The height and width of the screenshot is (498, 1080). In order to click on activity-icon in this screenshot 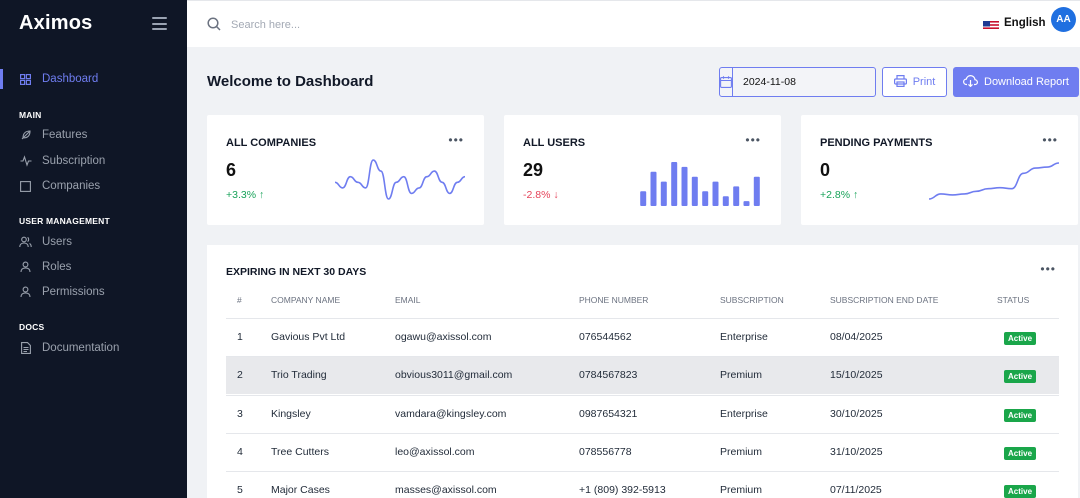, I will do `click(25, 161)`.